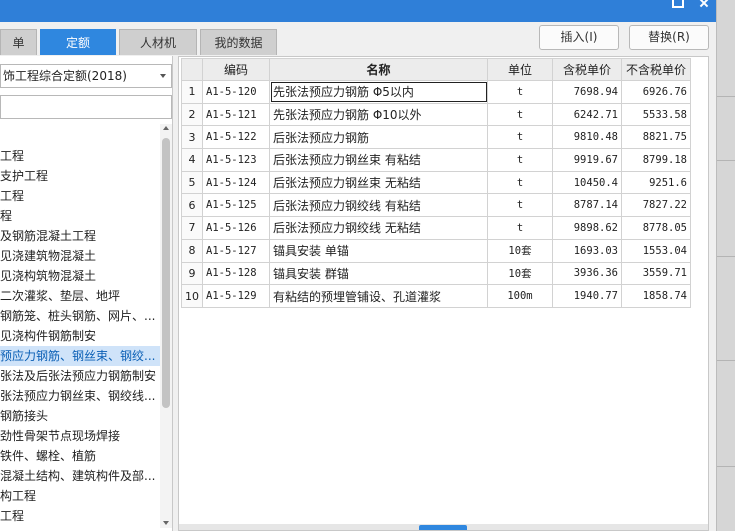 The width and height of the screenshot is (735, 531). What do you see at coordinates (80, 236) in the screenshot?
I see `tree-item: 及钢筋混凝土工程` at bounding box center [80, 236].